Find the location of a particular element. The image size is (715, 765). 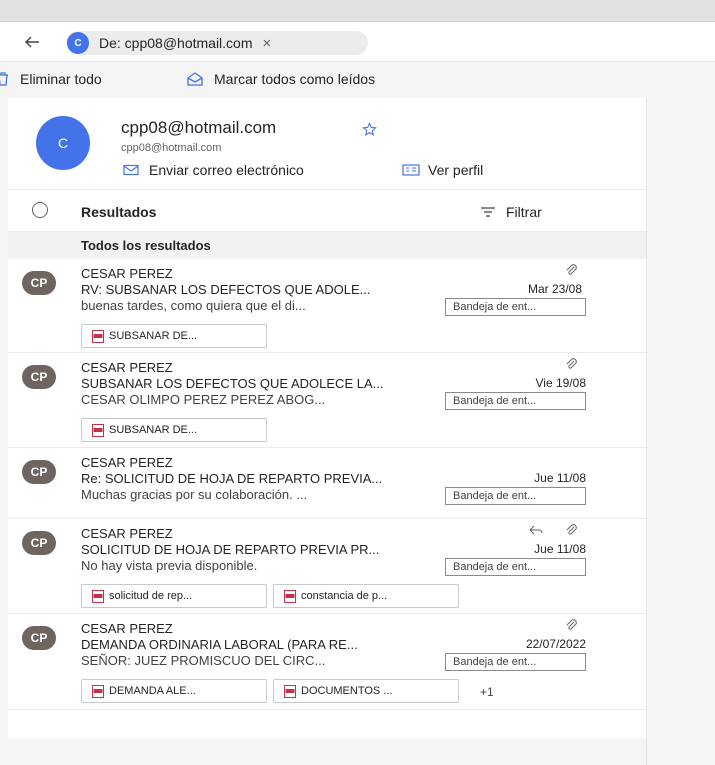

command-bar: Eliminar todo Marcar todos como leídos is located at coordinates (357, 80).